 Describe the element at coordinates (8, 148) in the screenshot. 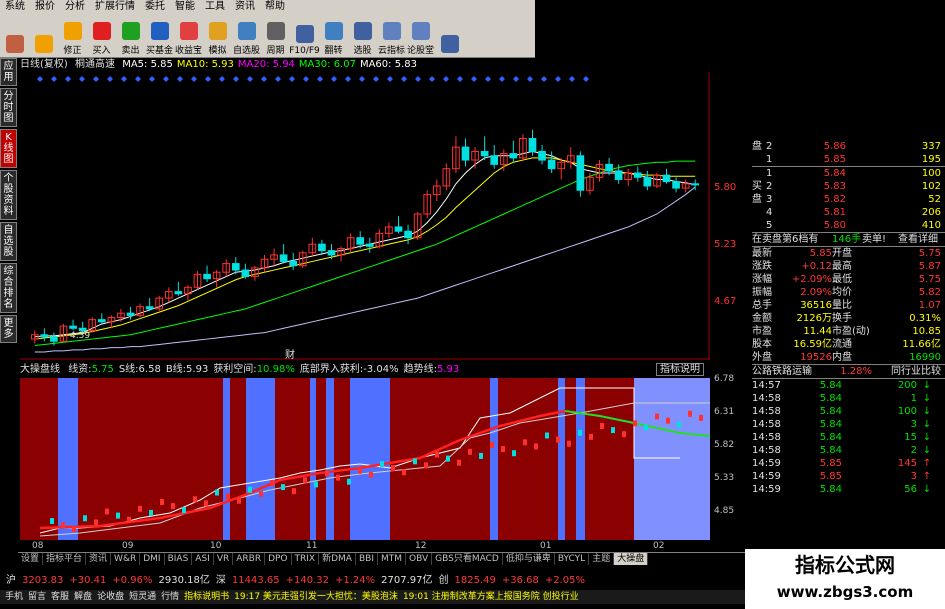

I see `sidebar-tab: K线图` at that location.